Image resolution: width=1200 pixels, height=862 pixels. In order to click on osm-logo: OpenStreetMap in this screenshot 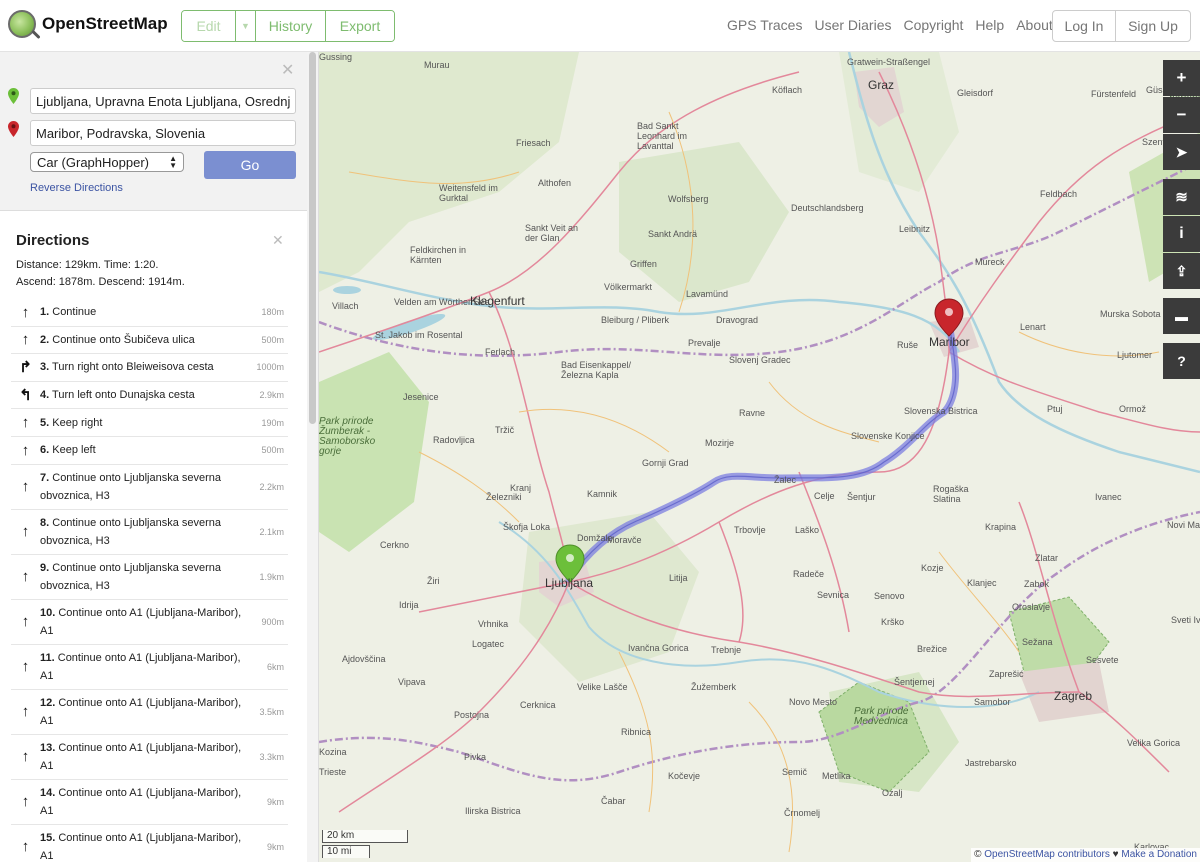, I will do `click(88, 24)`.